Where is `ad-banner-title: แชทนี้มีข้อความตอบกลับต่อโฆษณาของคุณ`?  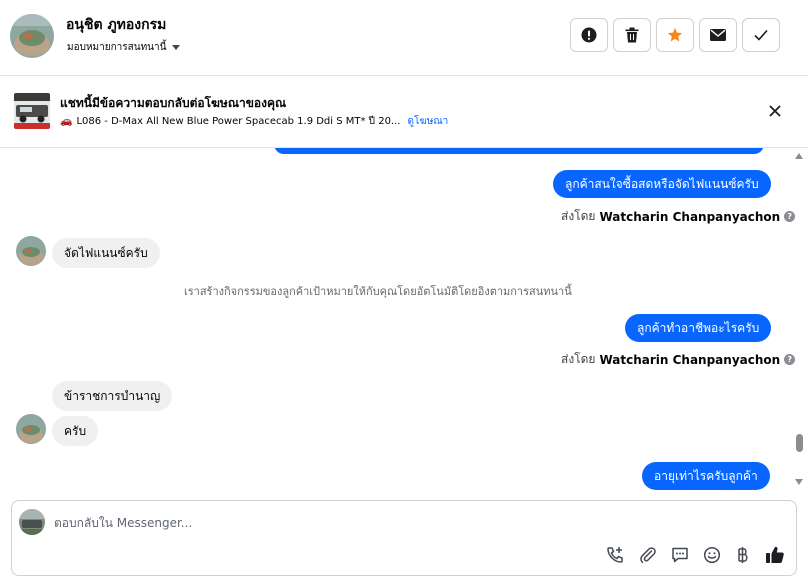 ad-banner-title: แชทนี้มีข้อความตอบกลับต่อโฆษณาของคุณ is located at coordinates (173, 103).